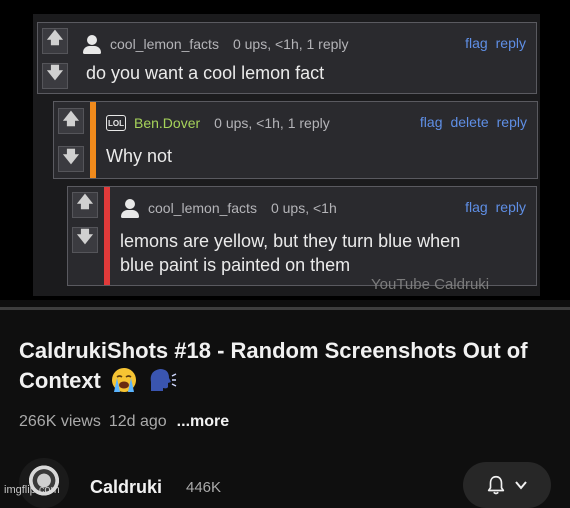 This screenshot has height=508, width=570. I want to click on video-stats: 266K views 12d ago ...more, so click(124, 422).